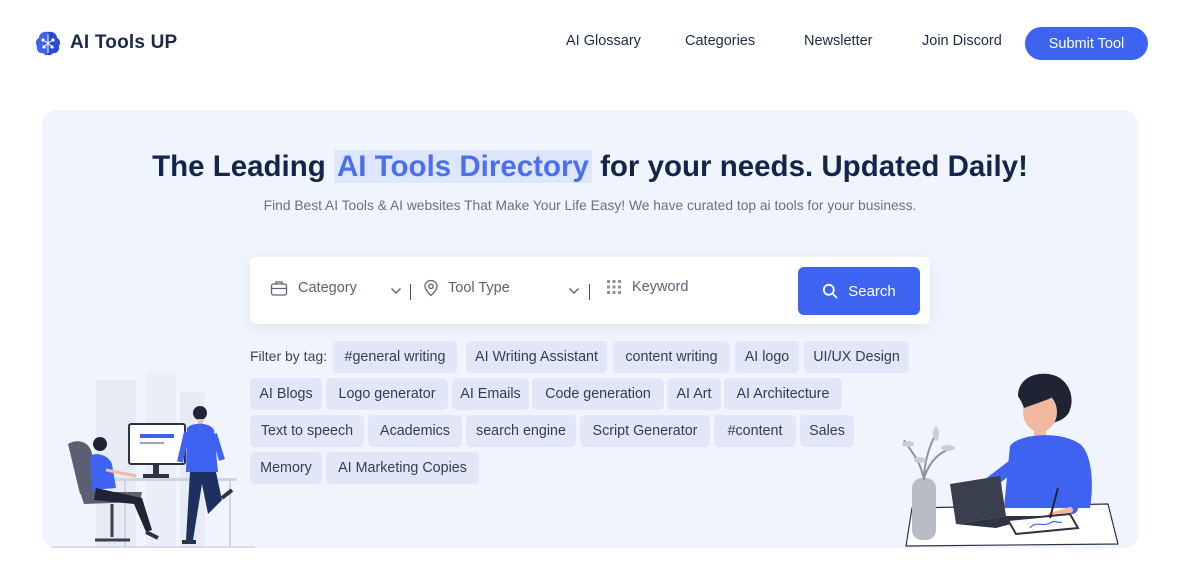 The image size is (1178, 570). Describe the element at coordinates (671, 357) in the screenshot. I see `tag-content-writing: content writing` at that location.